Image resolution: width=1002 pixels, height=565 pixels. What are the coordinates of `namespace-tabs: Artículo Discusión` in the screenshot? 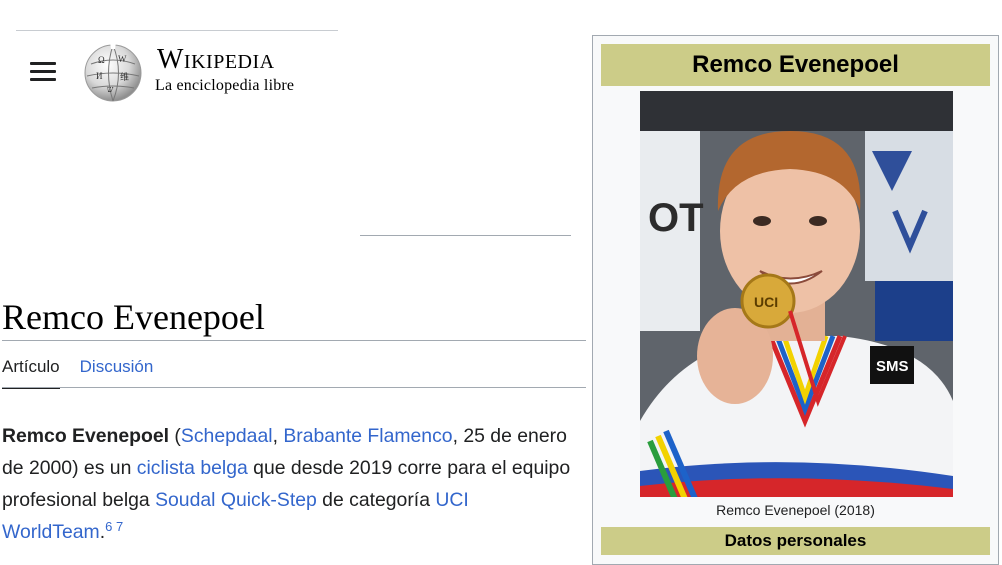 It's located at (87, 372).